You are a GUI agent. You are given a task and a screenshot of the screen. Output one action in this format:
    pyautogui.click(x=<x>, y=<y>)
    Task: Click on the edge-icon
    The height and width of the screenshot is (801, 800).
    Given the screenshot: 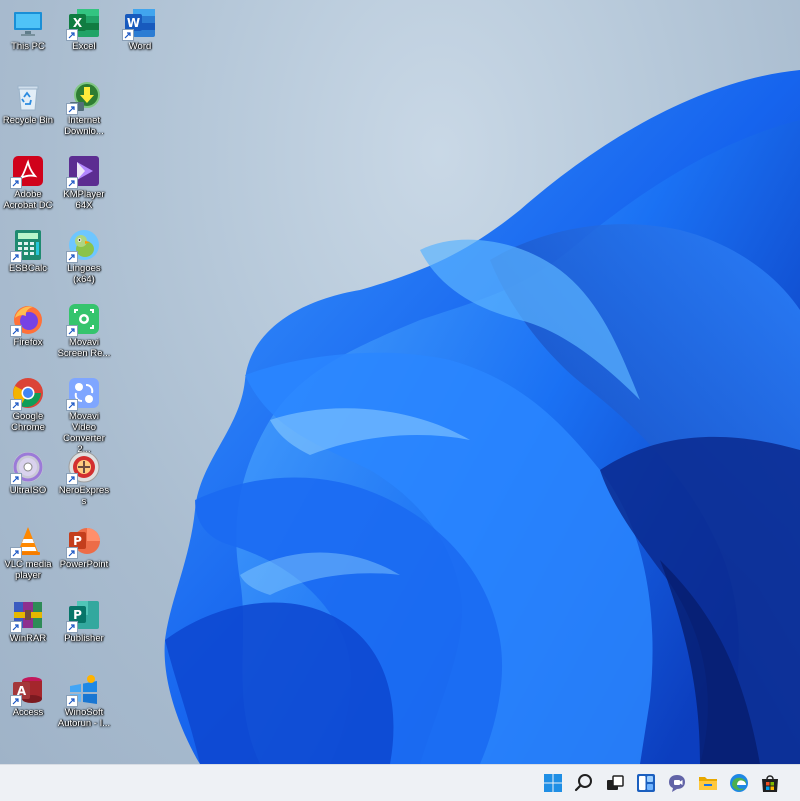 What is the action you would take?
    pyautogui.click(x=739, y=783)
    